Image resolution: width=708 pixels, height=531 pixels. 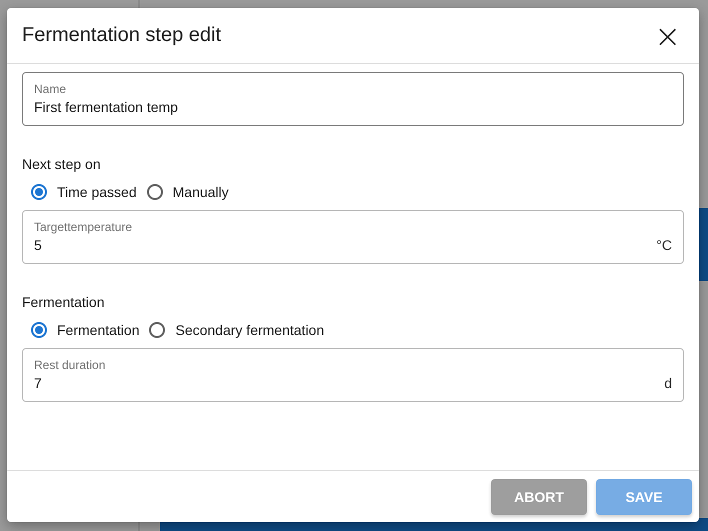 What do you see at coordinates (353, 99) in the screenshot?
I see `input-field: Name First fermentation temp` at bounding box center [353, 99].